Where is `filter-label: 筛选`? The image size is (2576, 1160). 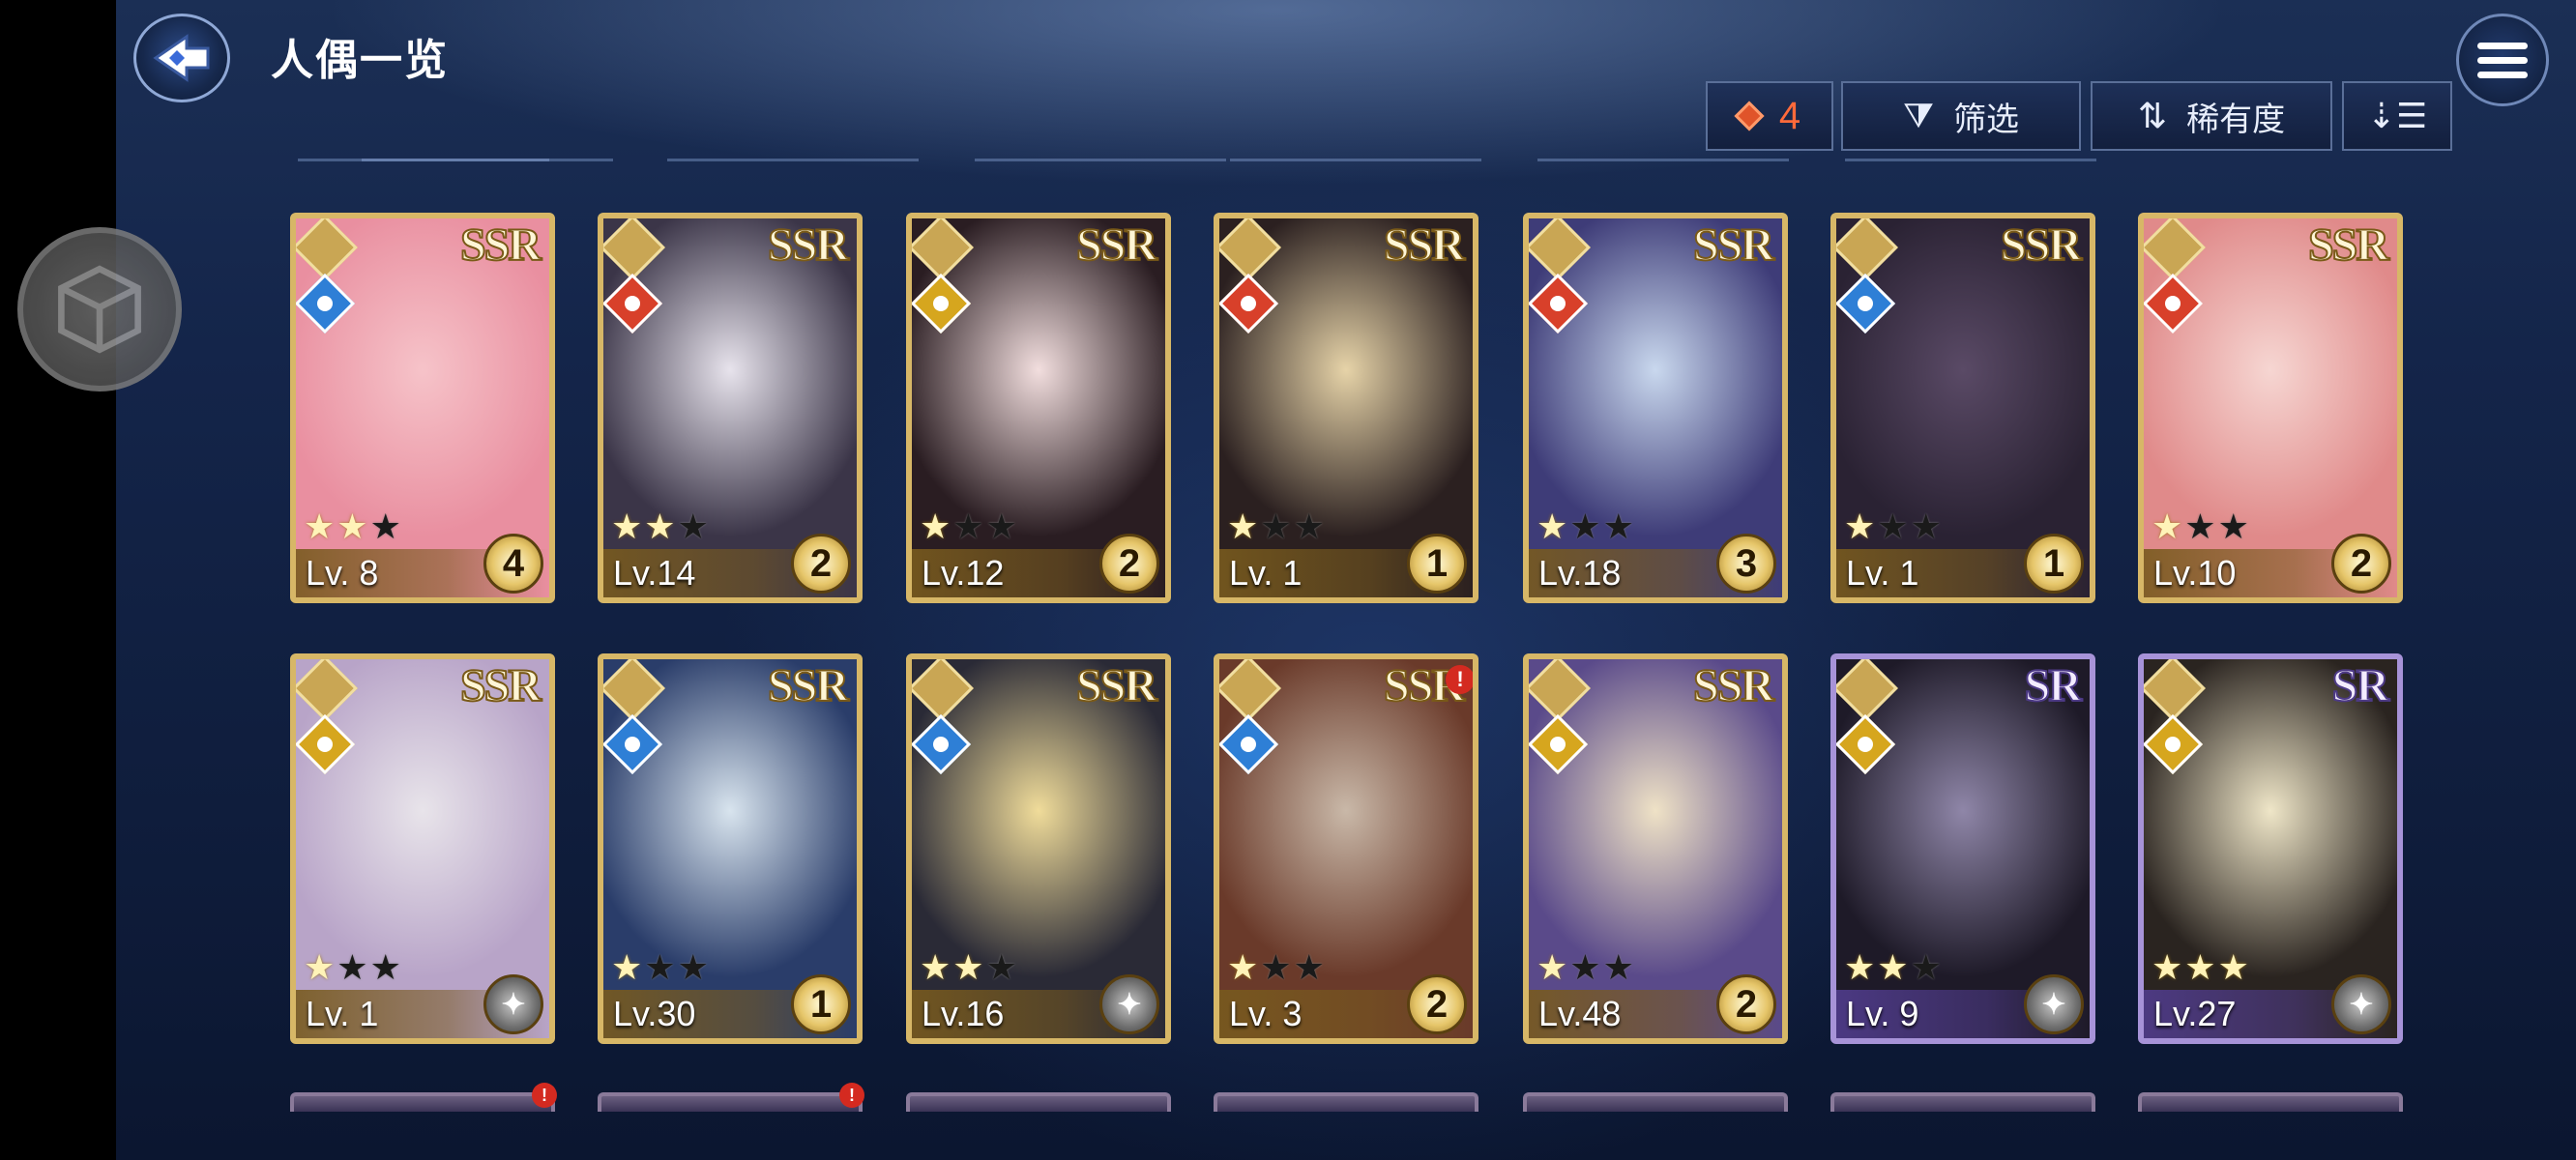
filter-label: 筛选 is located at coordinates (1986, 120).